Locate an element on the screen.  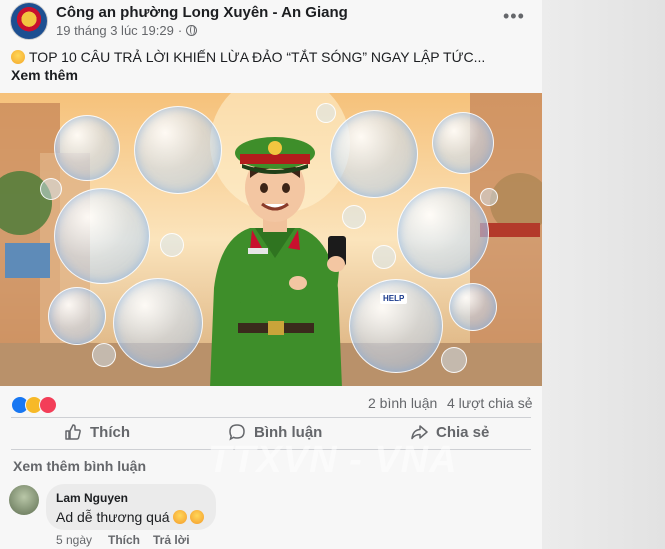
post-meta: 19 tháng 3 lúc 19:29 · is located at coordinates (127, 30).